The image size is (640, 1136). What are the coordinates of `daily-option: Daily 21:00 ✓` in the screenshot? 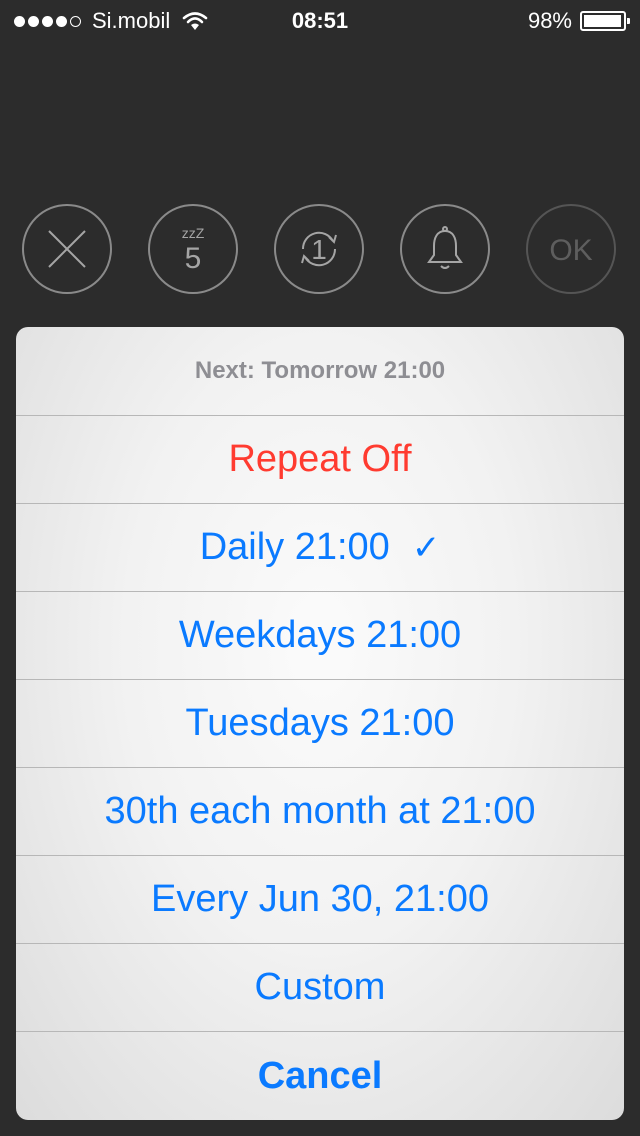 It's located at (320, 548).